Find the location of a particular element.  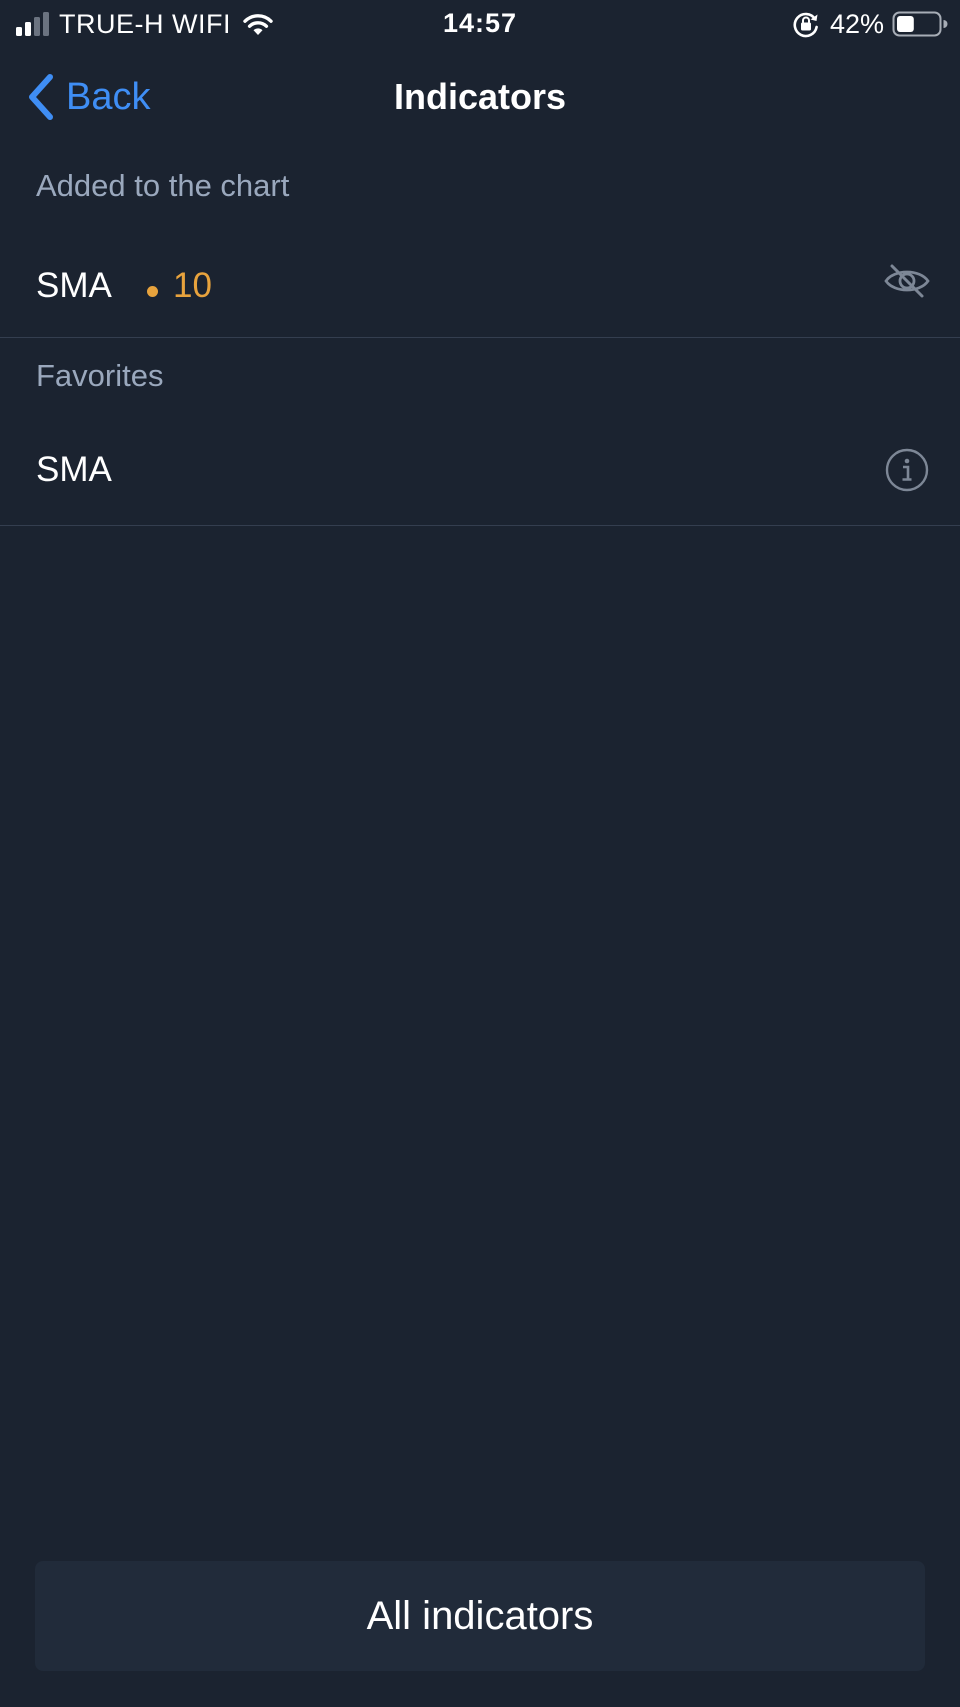

eye-off-icon is located at coordinates (907, 281).